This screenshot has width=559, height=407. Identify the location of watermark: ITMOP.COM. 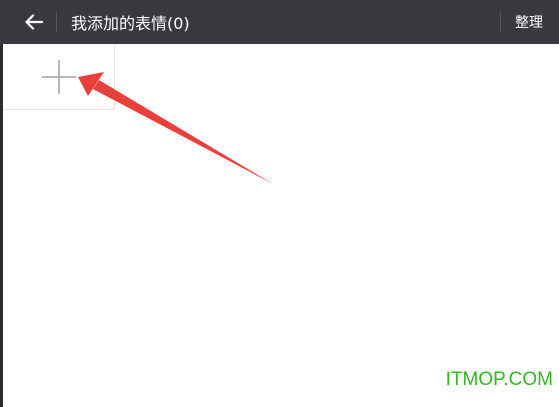
(499, 379).